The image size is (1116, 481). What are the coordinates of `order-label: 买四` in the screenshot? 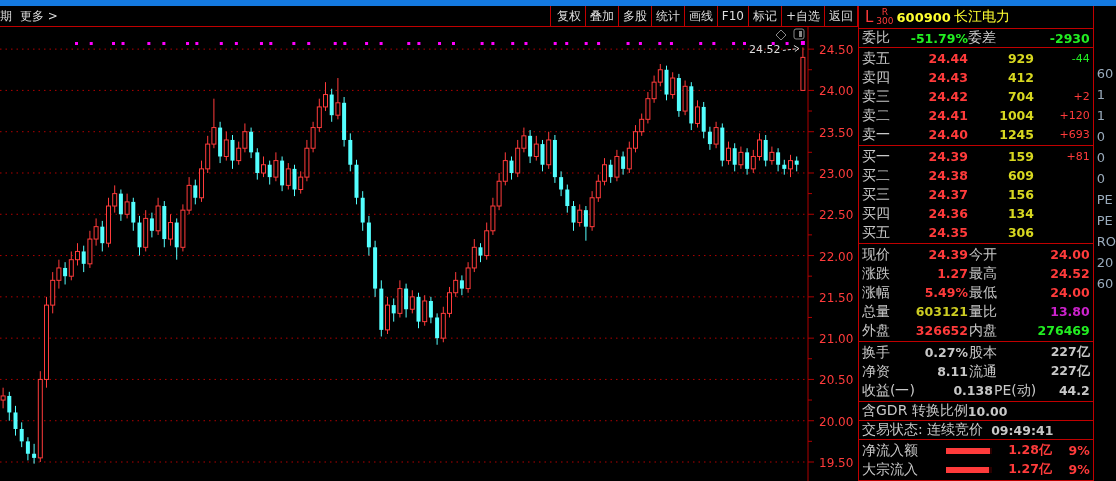 It's located at (876, 213).